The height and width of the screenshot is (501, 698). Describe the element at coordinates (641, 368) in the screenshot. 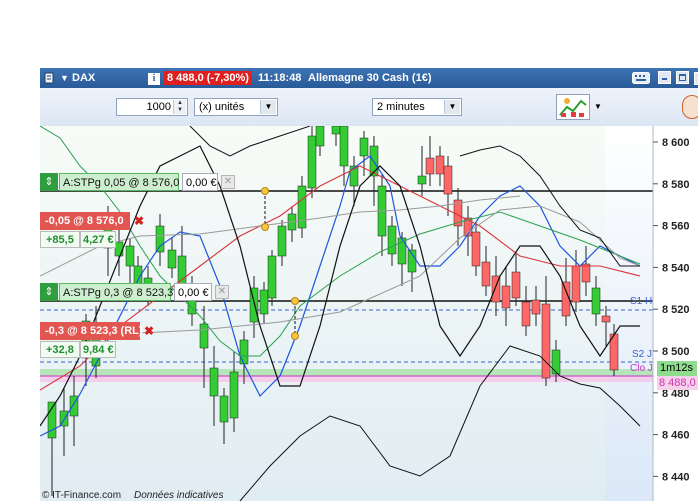

I see `clo-label: Clo J` at that location.